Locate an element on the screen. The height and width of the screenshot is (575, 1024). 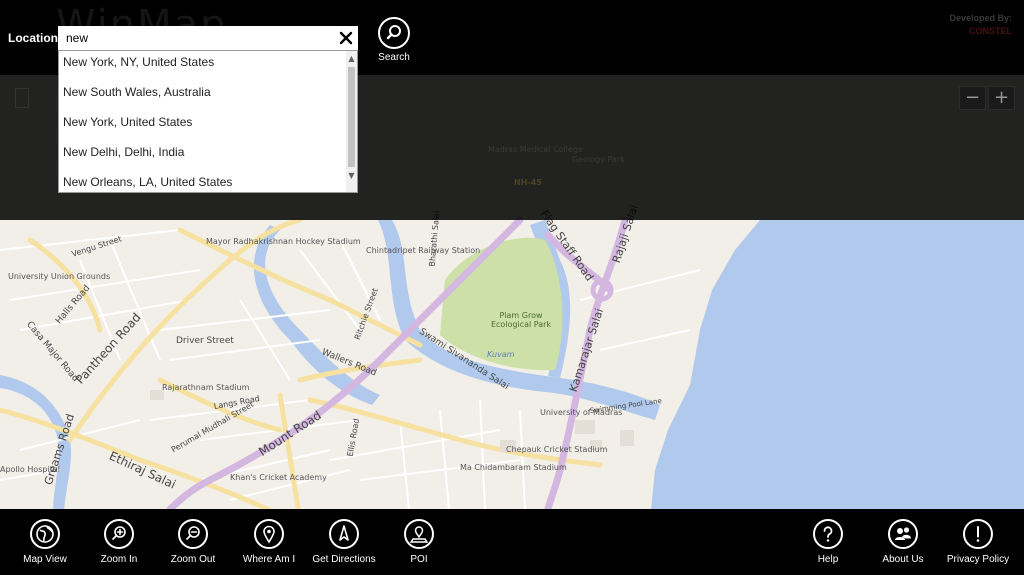
scroll-up-icon: ▲ is located at coordinates (351, 59).